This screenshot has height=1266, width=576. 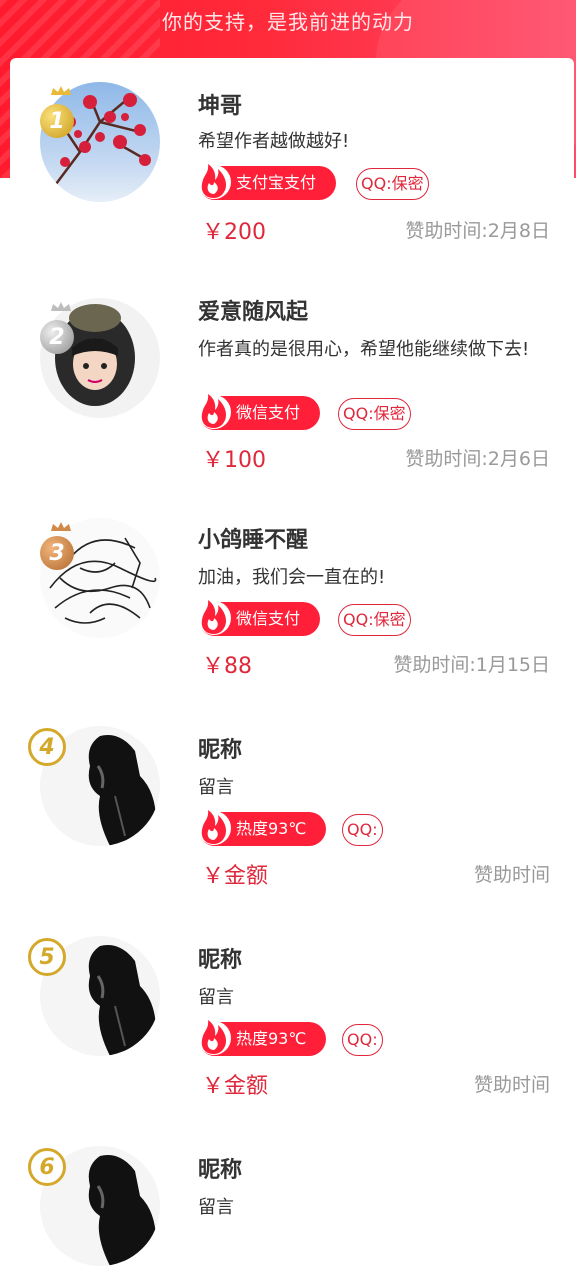 I want to click on rank-badge: 3, so click(x=57, y=553).